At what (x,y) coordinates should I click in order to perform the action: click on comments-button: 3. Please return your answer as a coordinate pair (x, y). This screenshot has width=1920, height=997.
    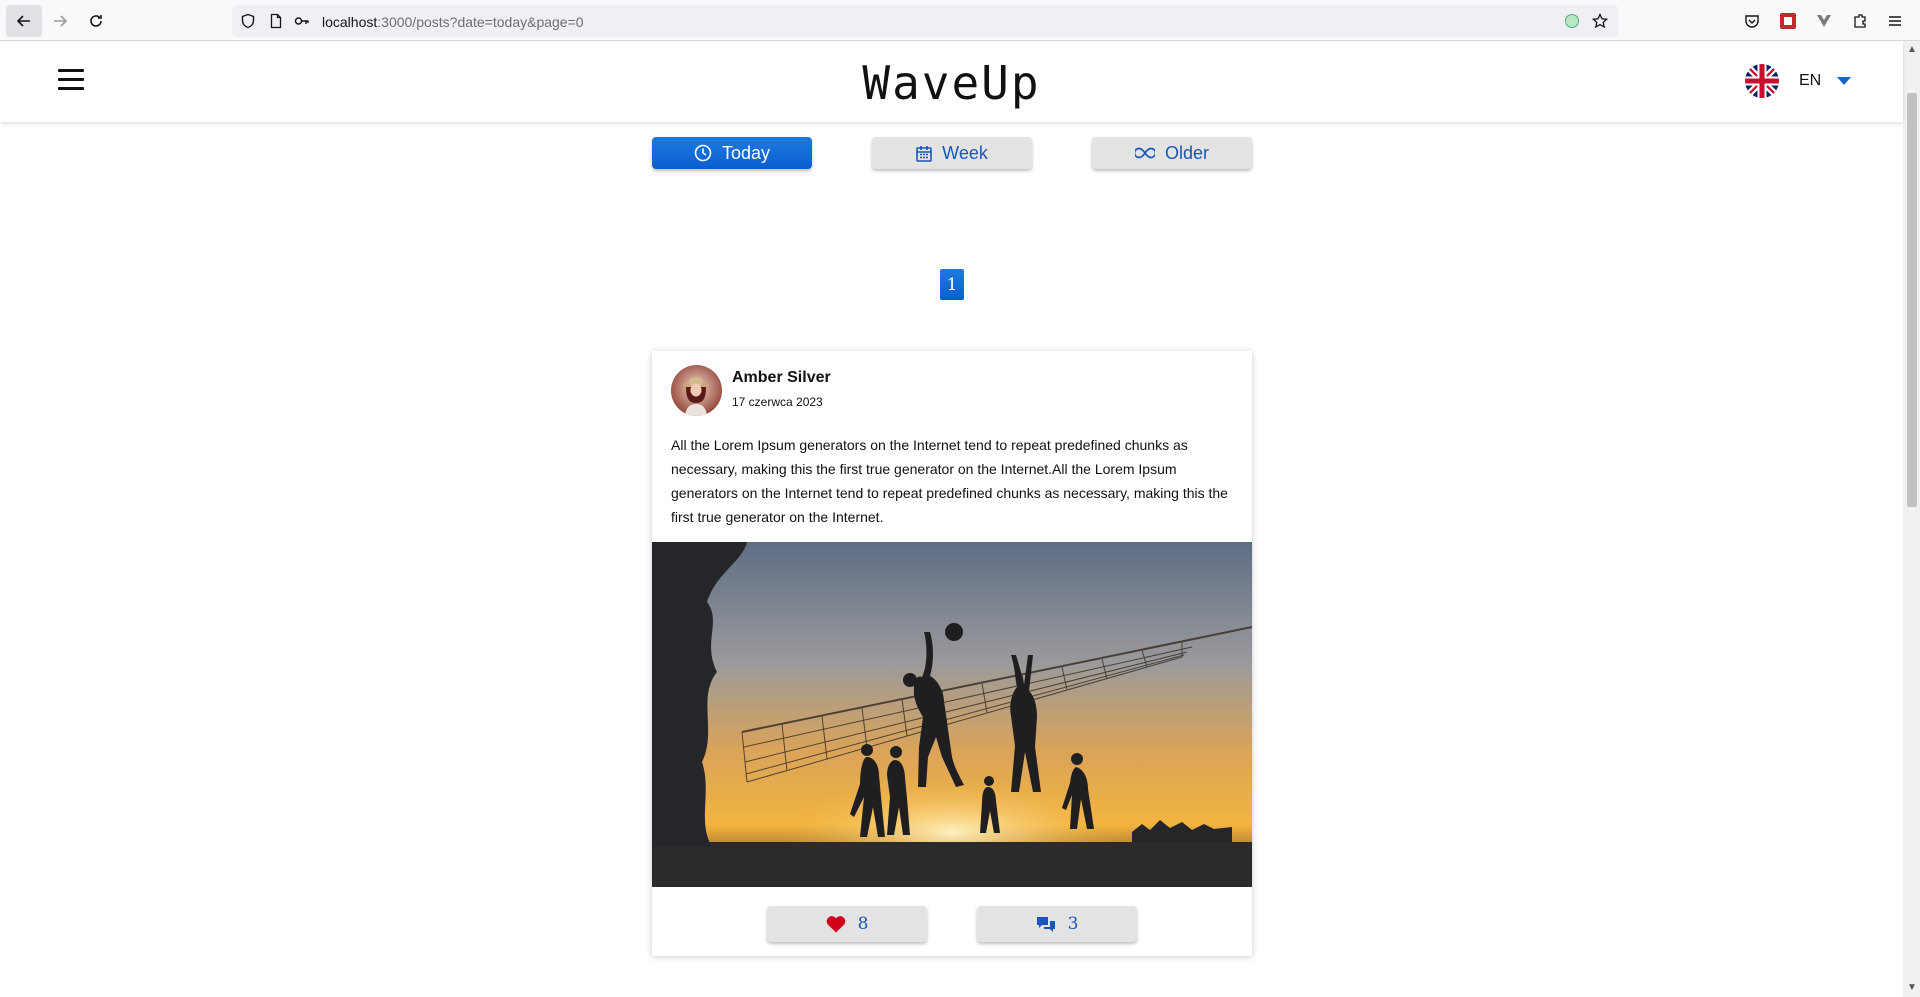
    Looking at the image, I should click on (1057, 924).